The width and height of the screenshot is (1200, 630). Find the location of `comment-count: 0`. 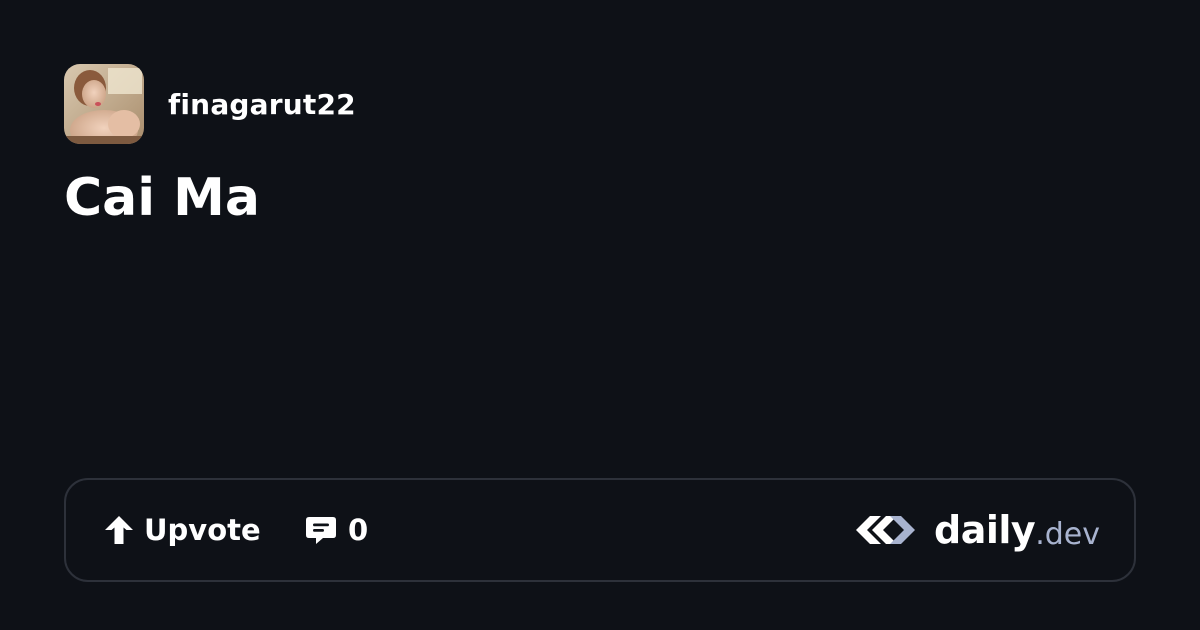

comment-count: 0 is located at coordinates (358, 530).